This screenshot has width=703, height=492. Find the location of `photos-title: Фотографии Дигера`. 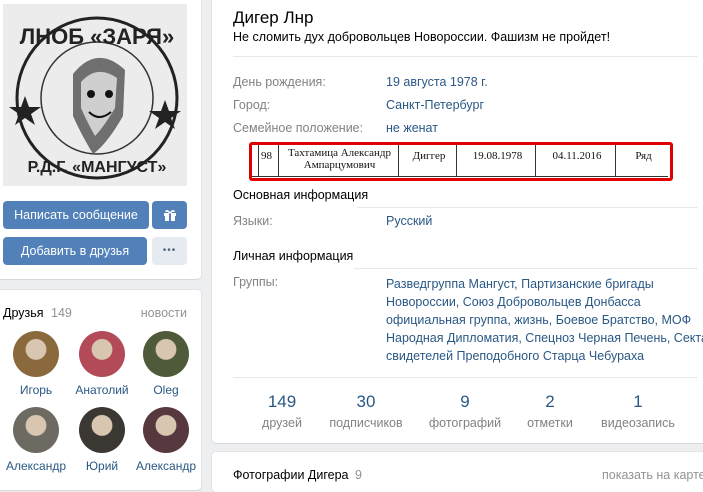

photos-title: Фотографии Дигера is located at coordinates (291, 475).